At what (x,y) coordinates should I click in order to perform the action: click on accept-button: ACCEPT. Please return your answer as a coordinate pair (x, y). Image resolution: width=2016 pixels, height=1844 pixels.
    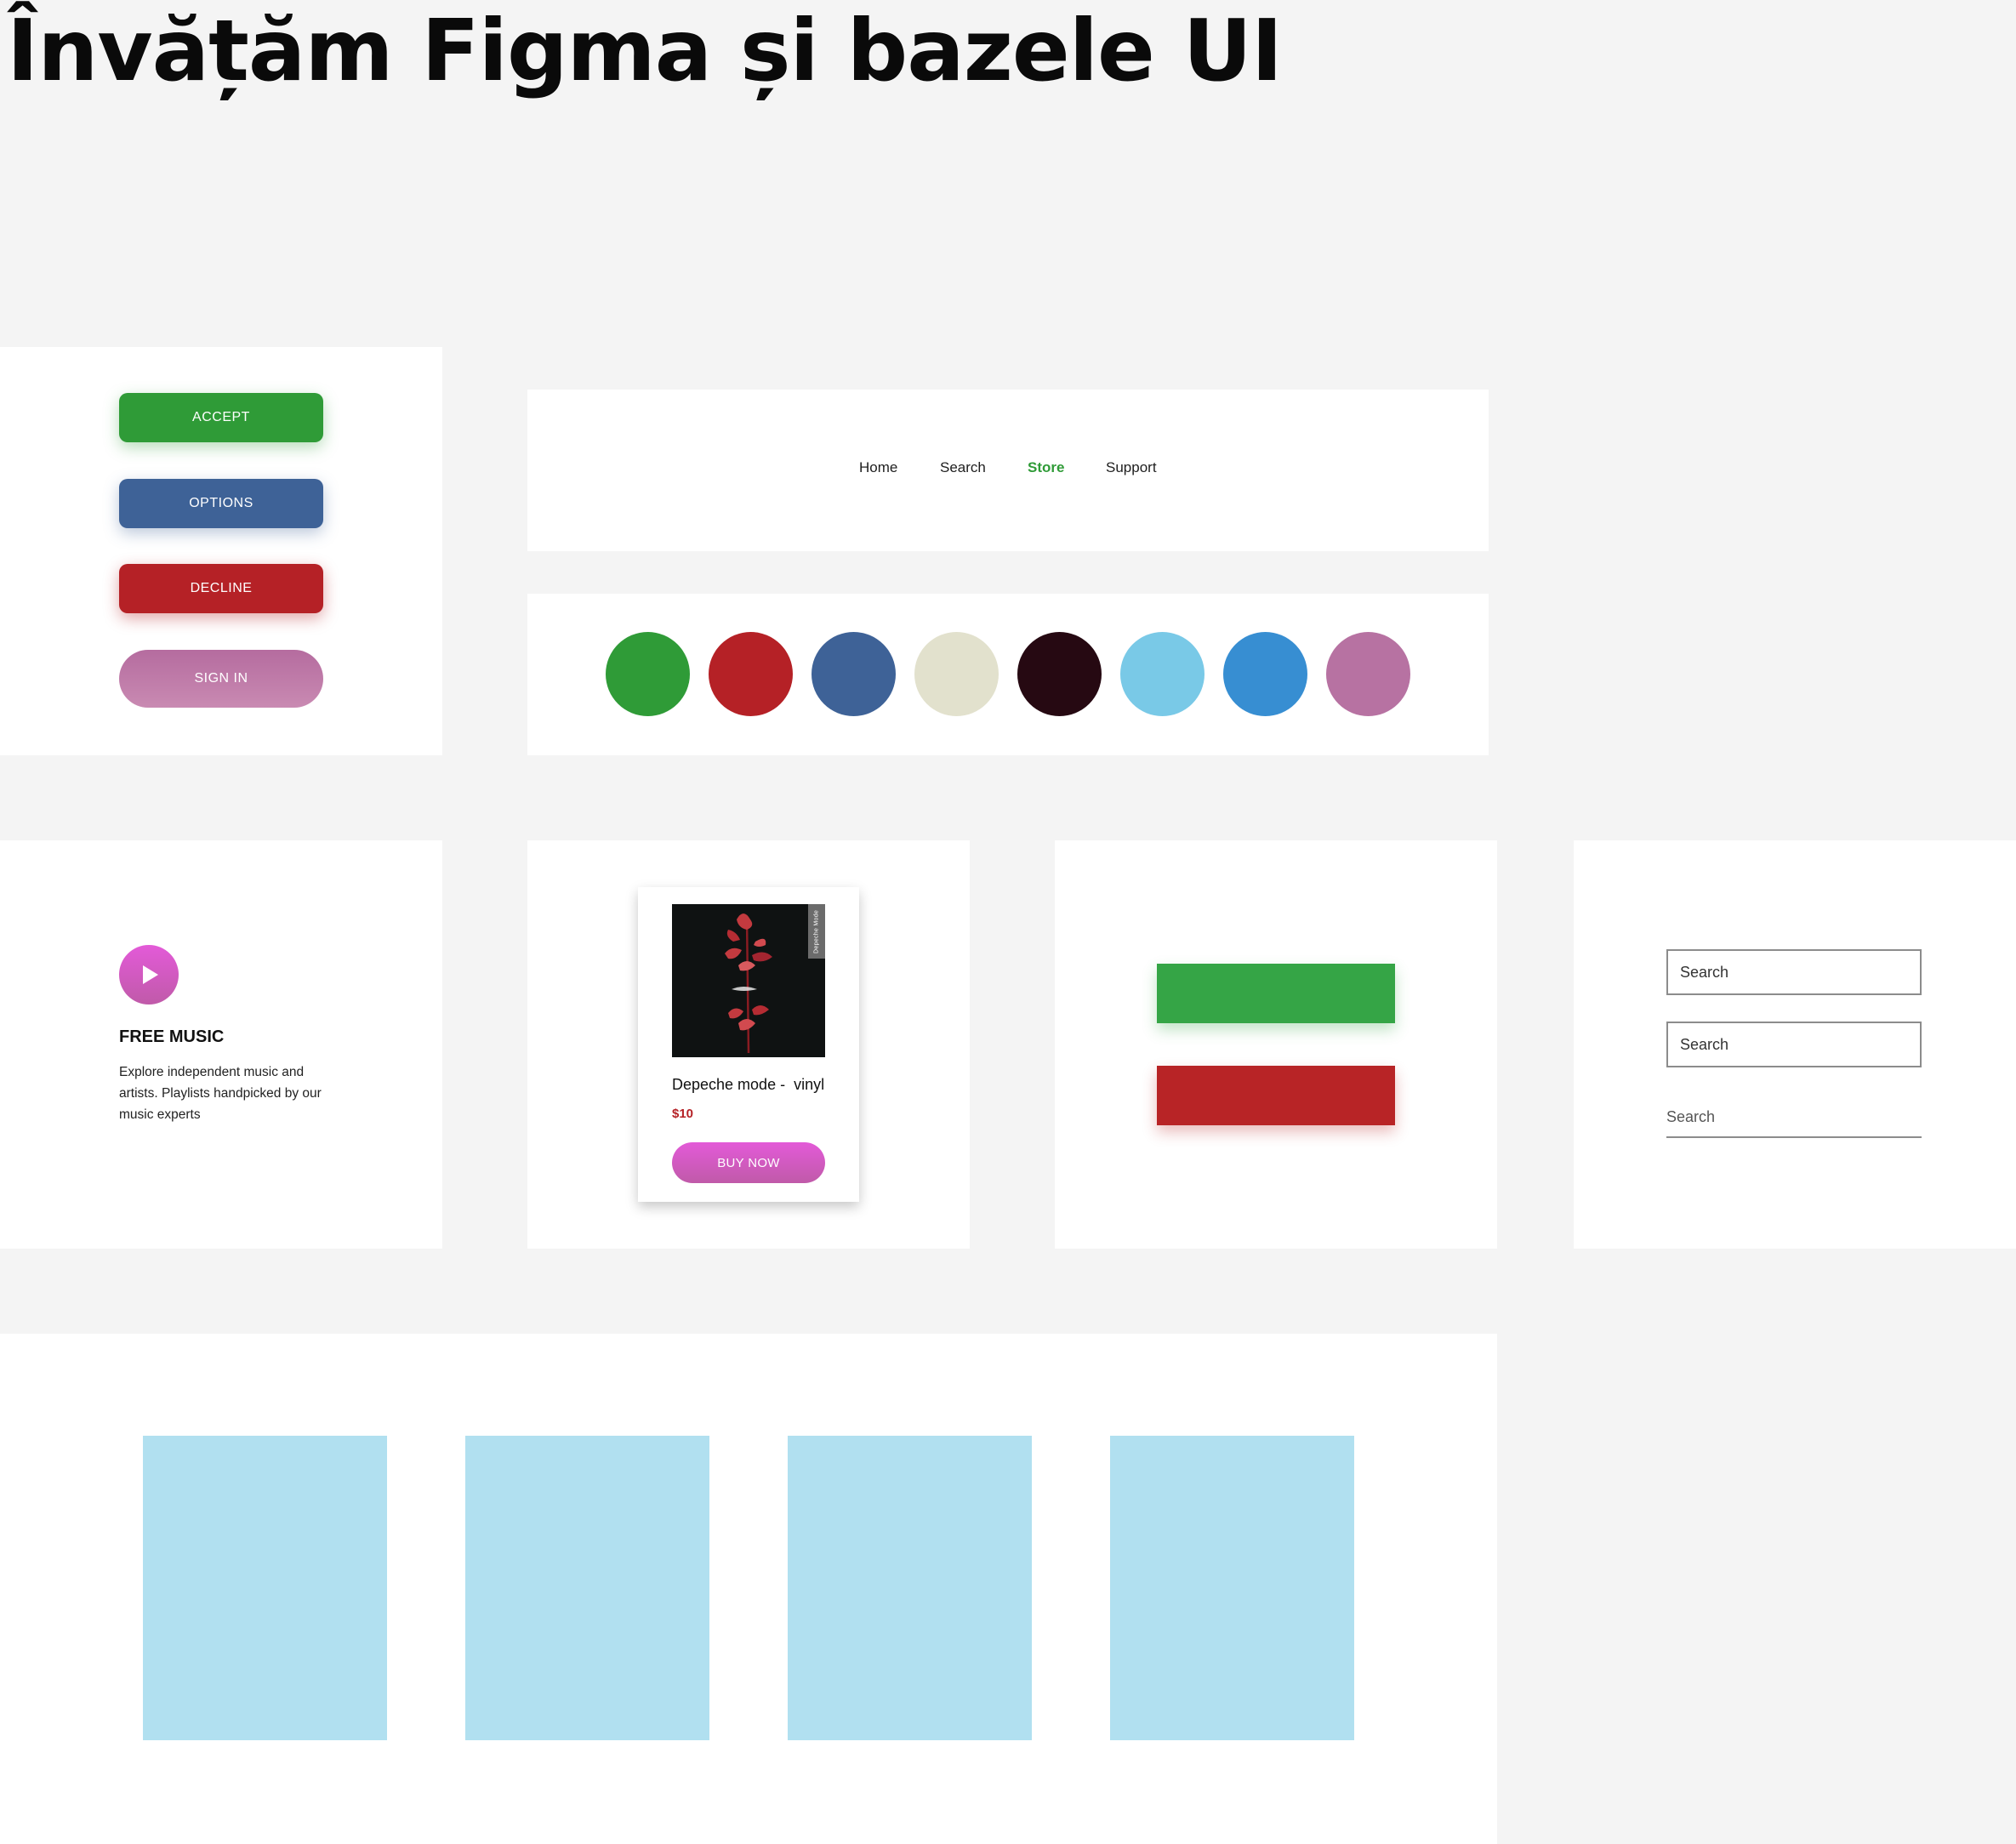
    Looking at the image, I should click on (221, 417).